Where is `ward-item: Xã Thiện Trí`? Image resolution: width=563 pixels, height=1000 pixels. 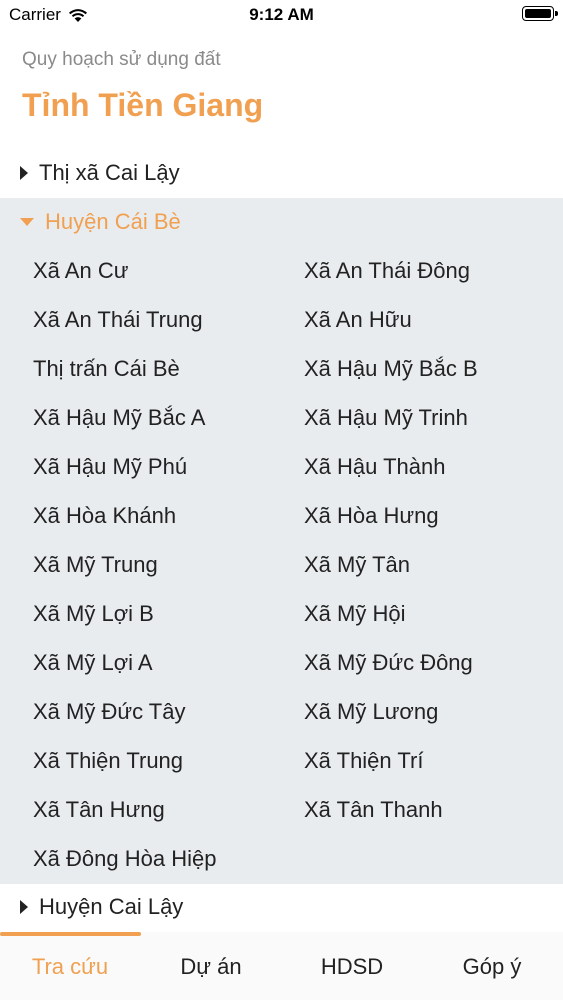
ward-item: Xã Thiện Trí is located at coordinates (363, 760).